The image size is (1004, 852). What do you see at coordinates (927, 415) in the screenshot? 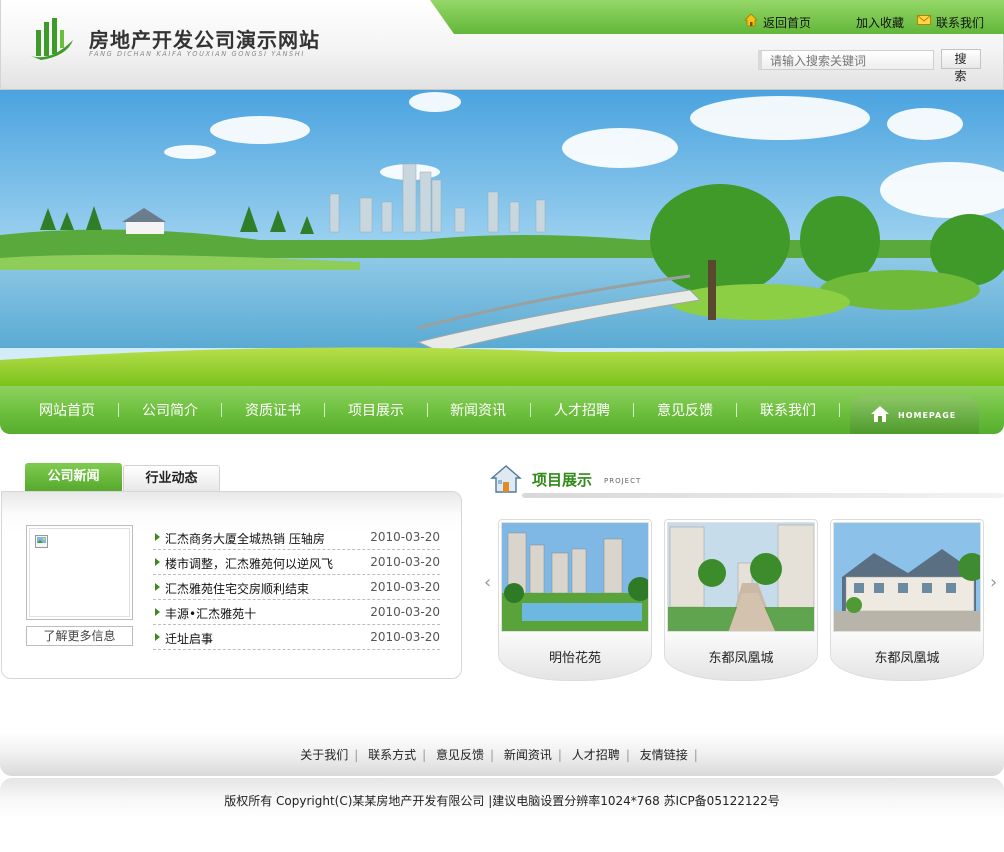
I see `homepage-label: HOMEPAGE` at bounding box center [927, 415].